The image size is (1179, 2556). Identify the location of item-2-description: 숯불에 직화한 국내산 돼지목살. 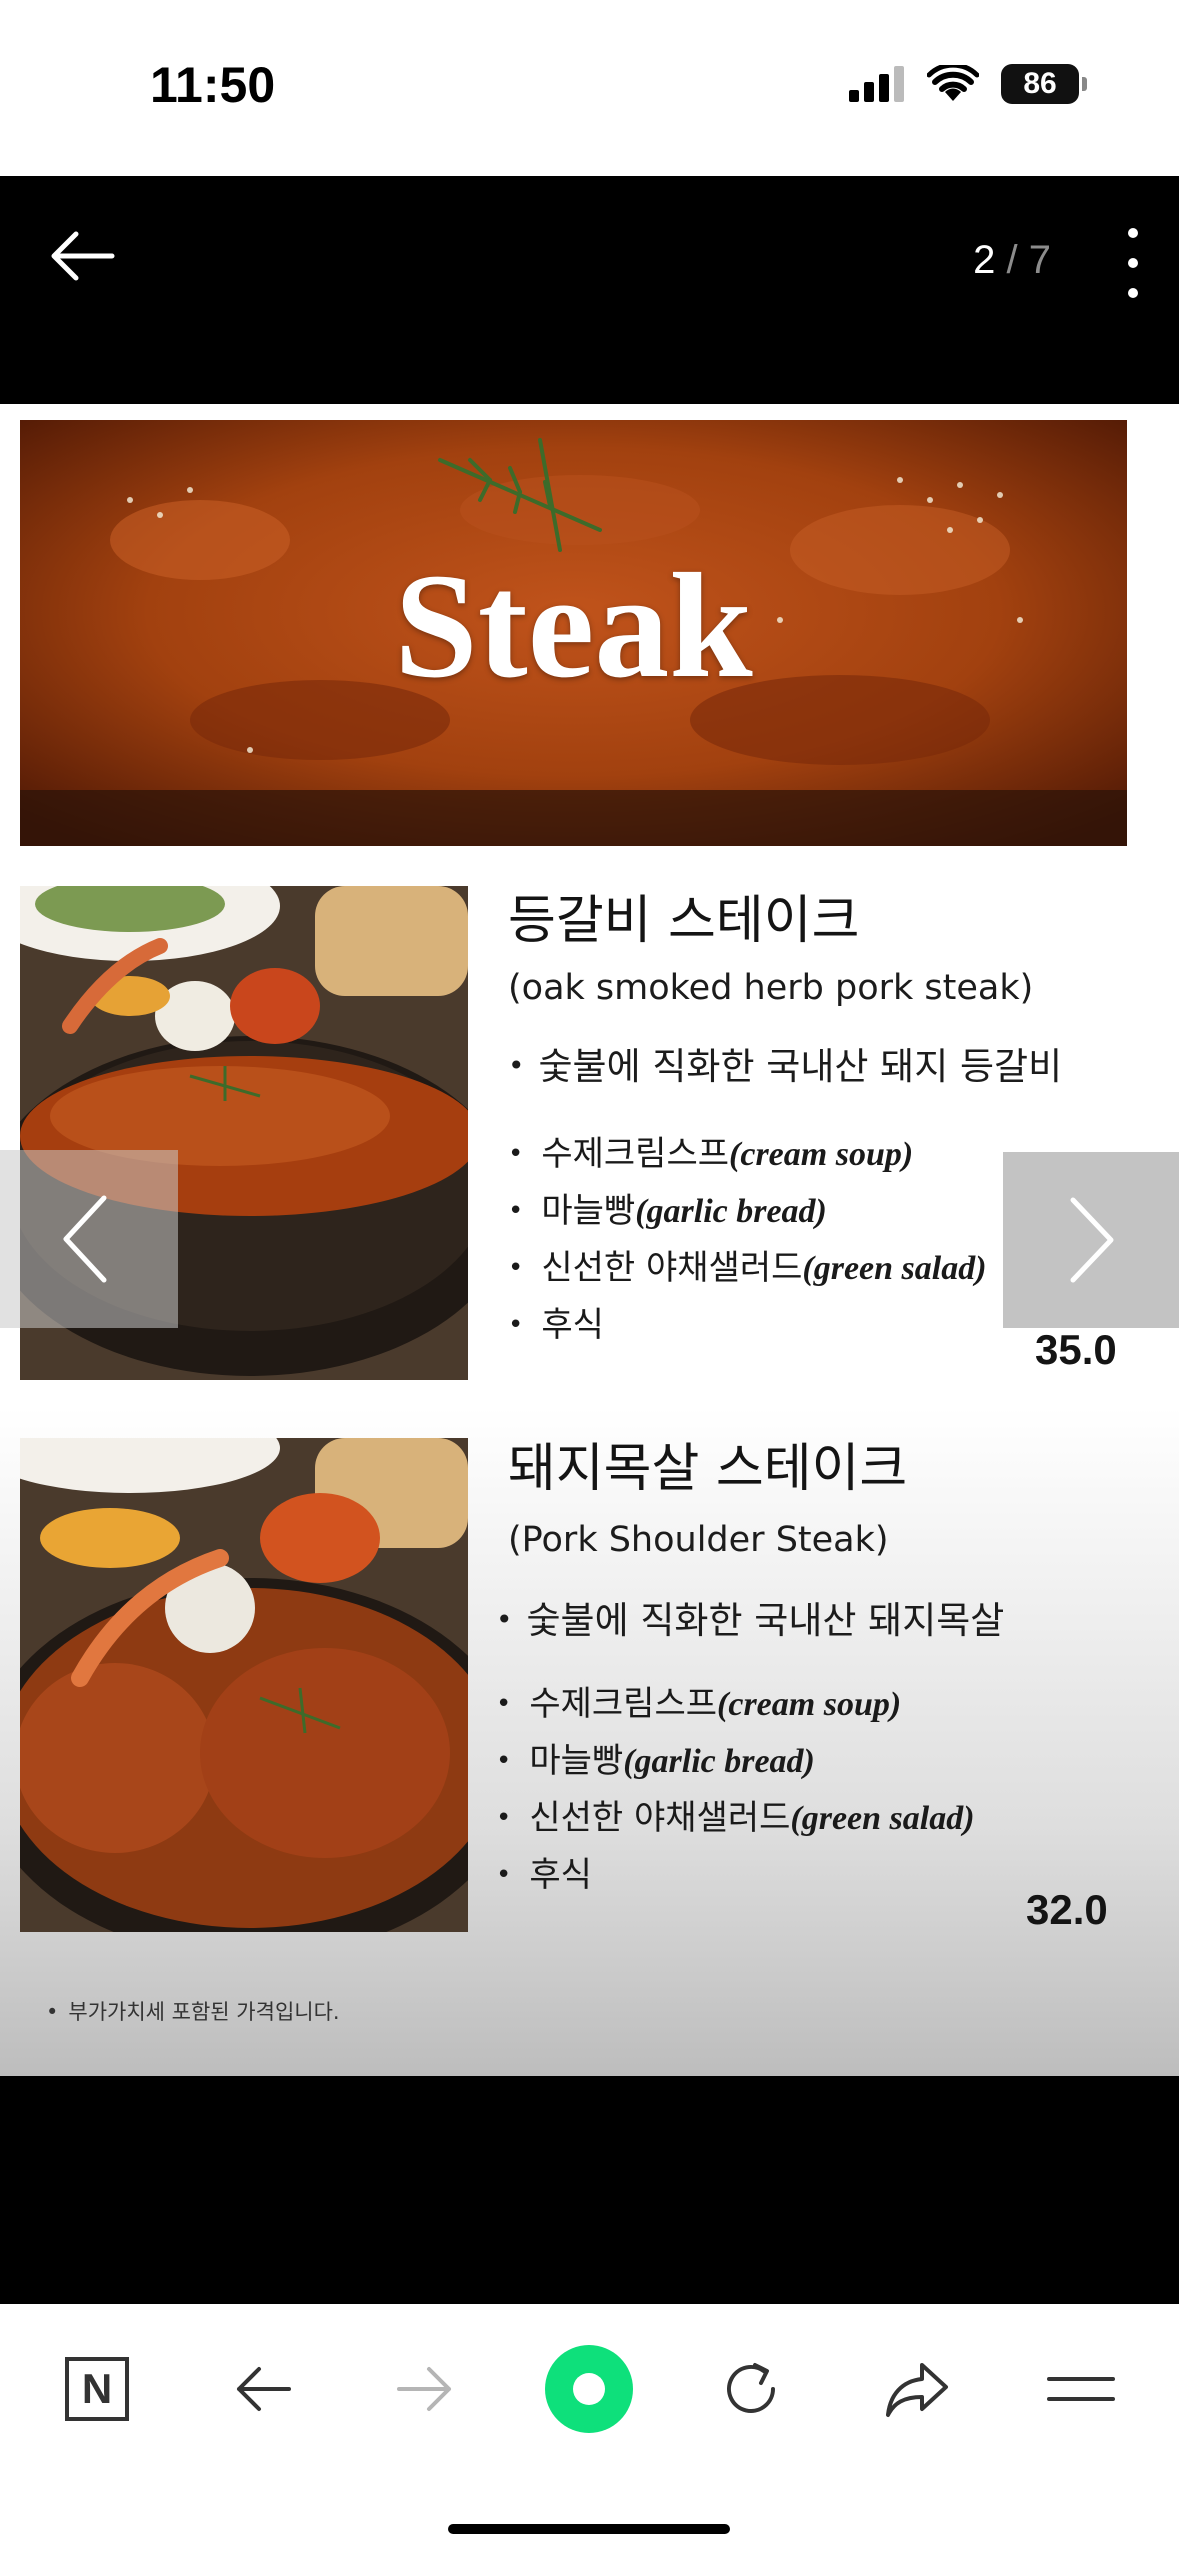
(750, 1617).